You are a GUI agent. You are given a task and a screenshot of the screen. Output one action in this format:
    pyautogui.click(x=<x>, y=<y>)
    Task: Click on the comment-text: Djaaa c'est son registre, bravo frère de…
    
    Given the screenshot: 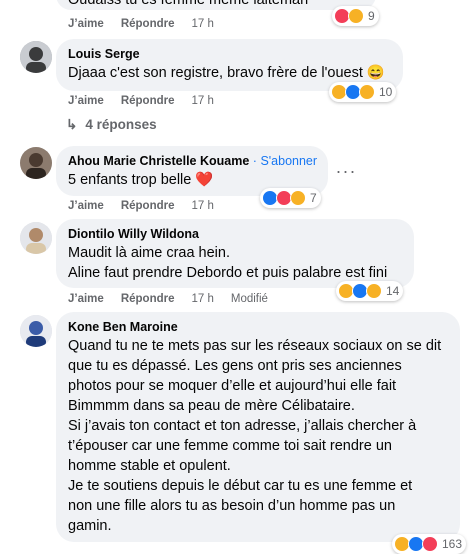 What is the action you would take?
    pyautogui.click(x=226, y=73)
    